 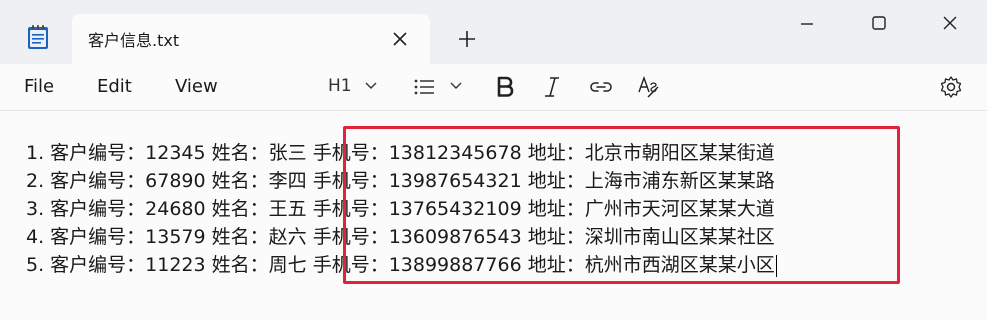 I want to click on menu-view: View, so click(x=196, y=86).